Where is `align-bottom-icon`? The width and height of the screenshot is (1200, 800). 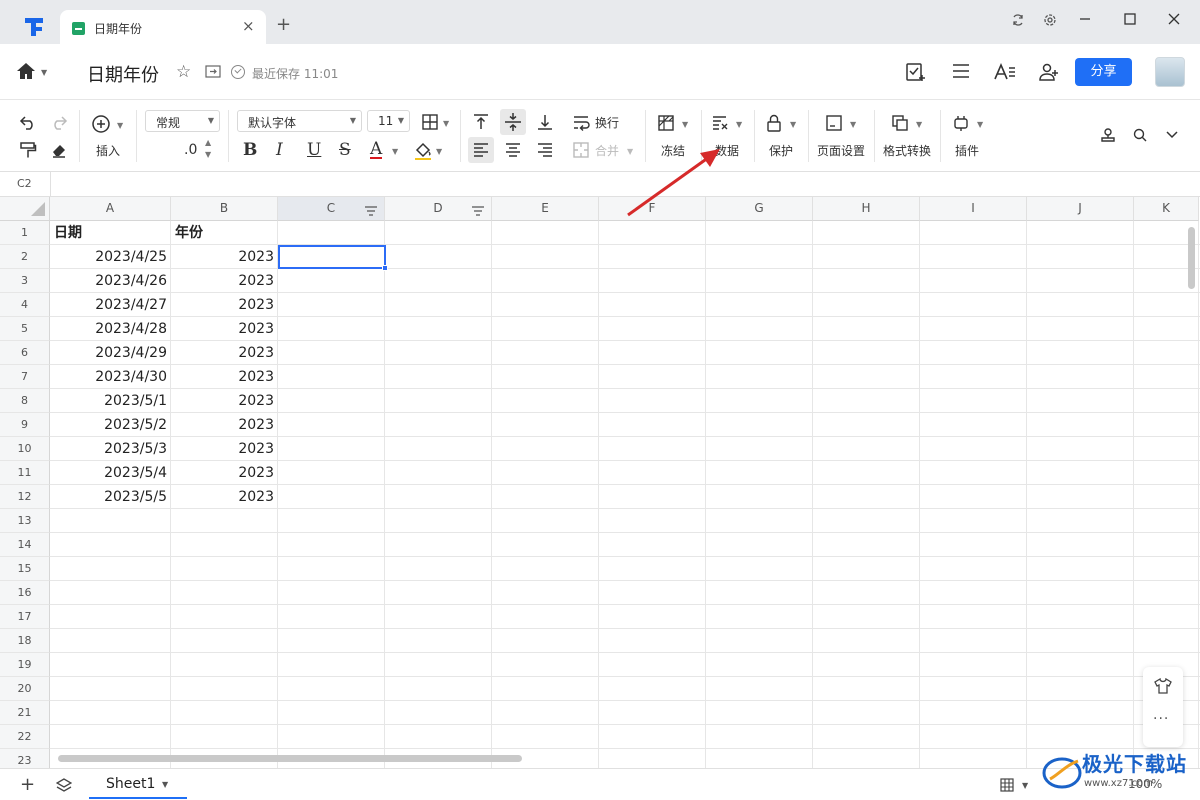
align-bottom-icon is located at coordinates (545, 123).